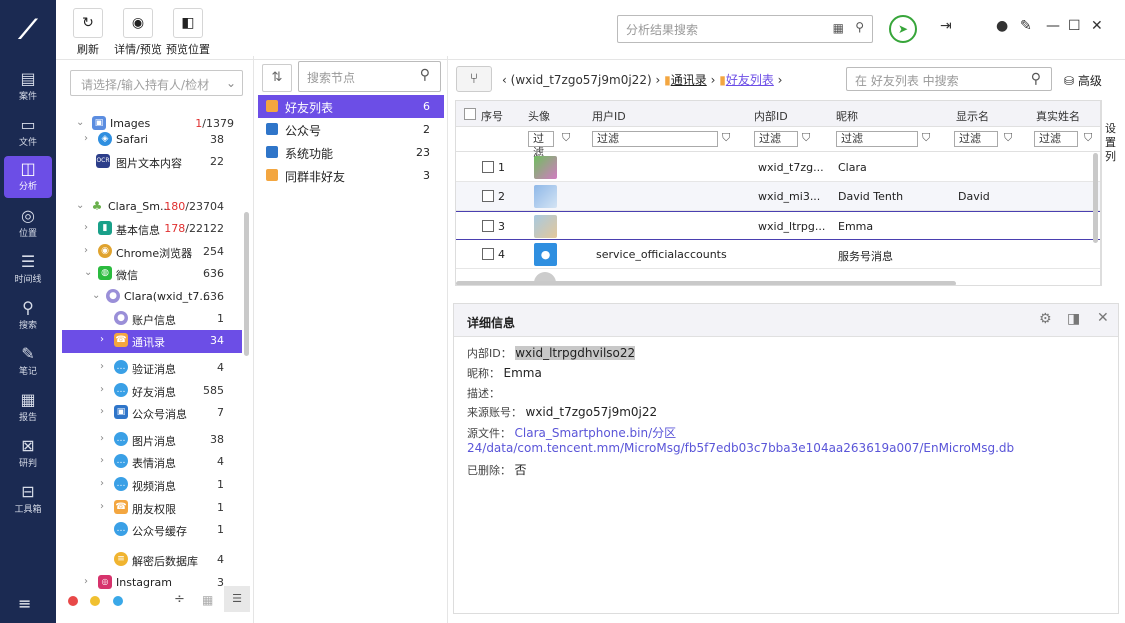 Image resolution: width=1125 pixels, height=623 pixels. Describe the element at coordinates (152, 319) in the screenshot. I see `tree-item-account-info: ● 账户信息 1` at that location.